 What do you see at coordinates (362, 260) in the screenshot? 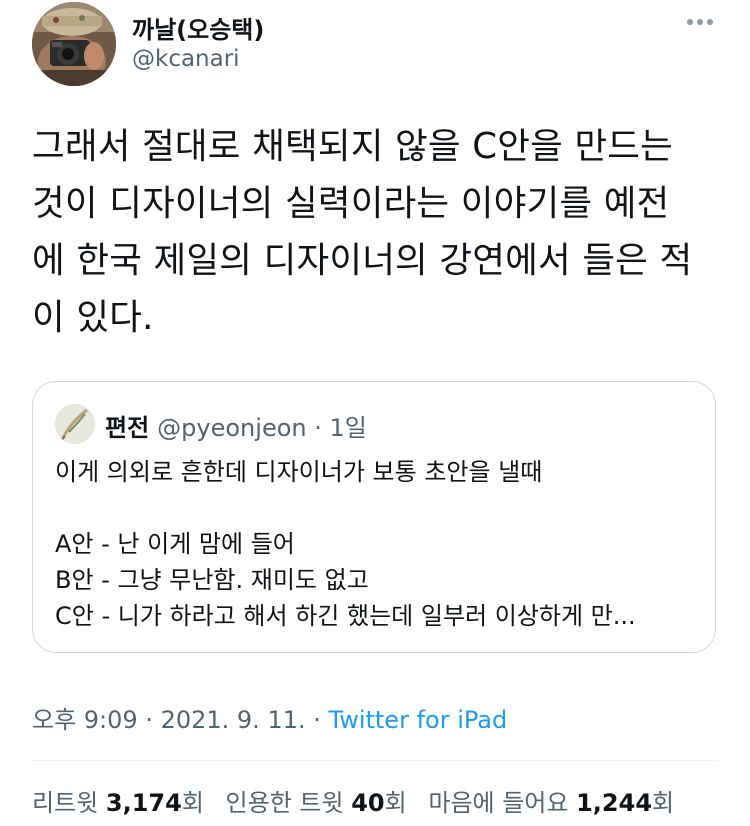
I see `tweet-line: 에 한국 제일의 디자이너의 강연에서 들은 적` at bounding box center [362, 260].